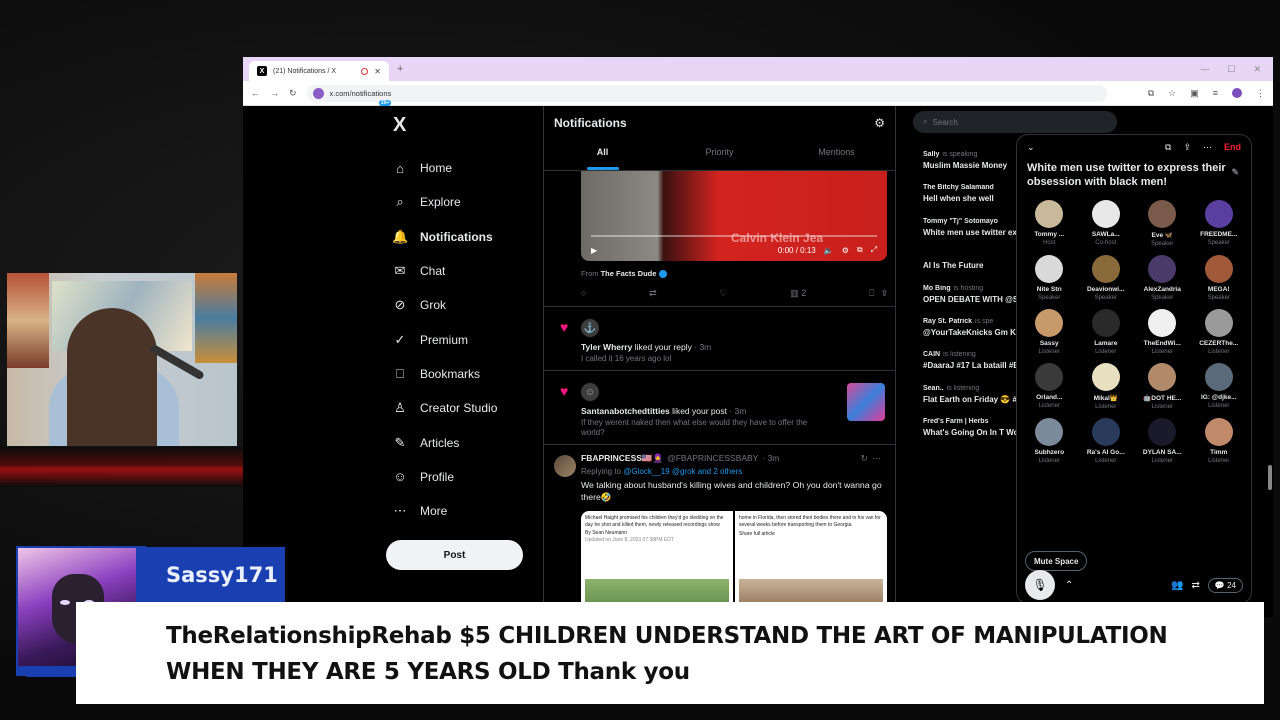 The height and width of the screenshot is (720, 1280). Describe the element at coordinates (463, 339) in the screenshot. I see `sidebar-item-premium: ✓ Premium` at that location.